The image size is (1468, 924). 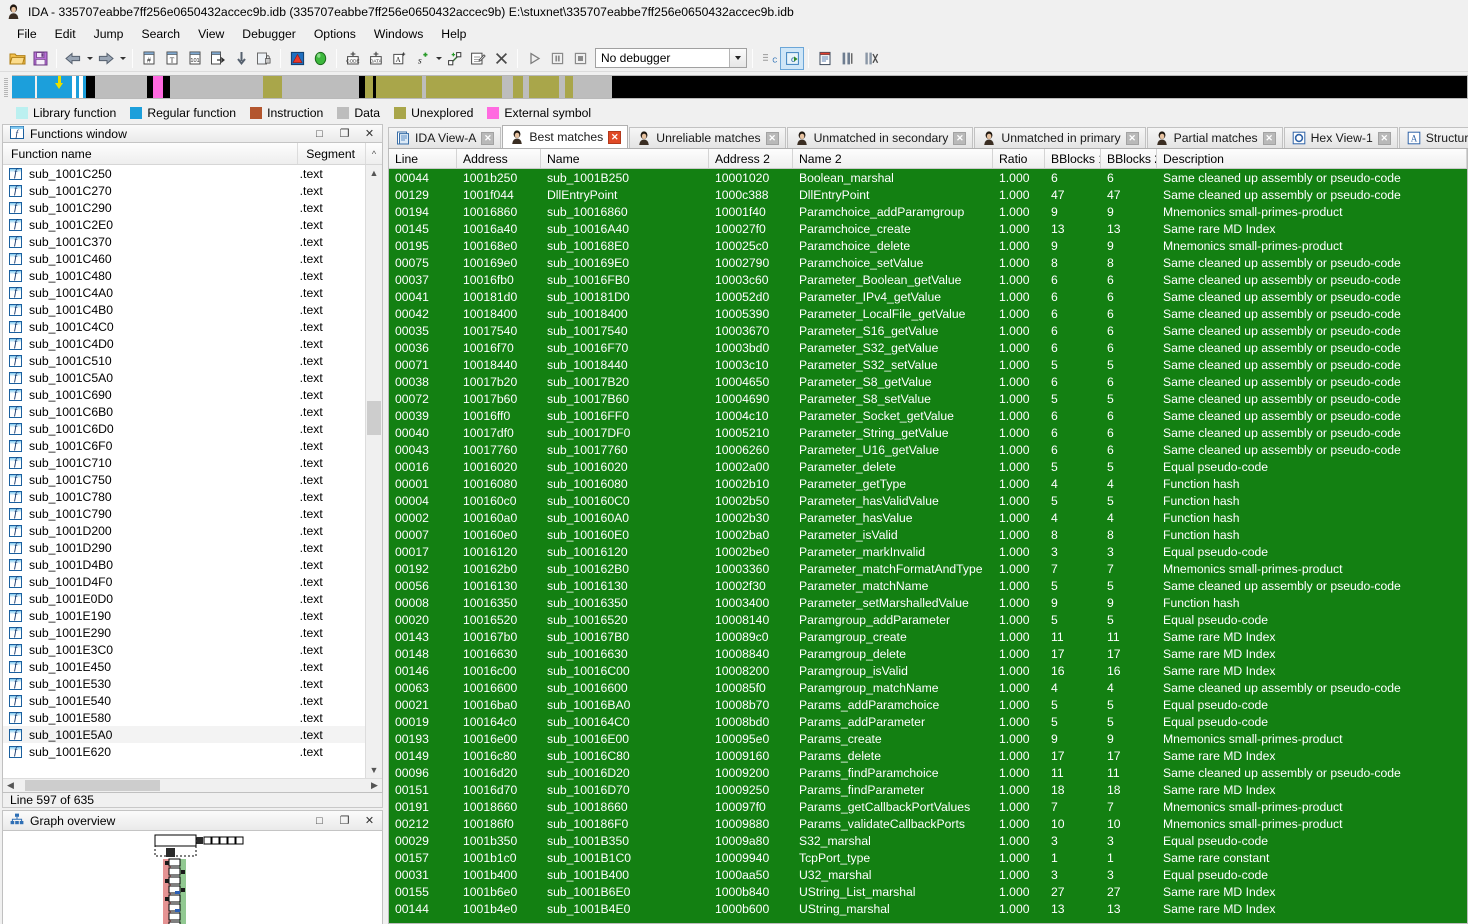 What do you see at coordinates (438, 58) in the screenshot?
I see `string-type-dropdown-icon` at bounding box center [438, 58].